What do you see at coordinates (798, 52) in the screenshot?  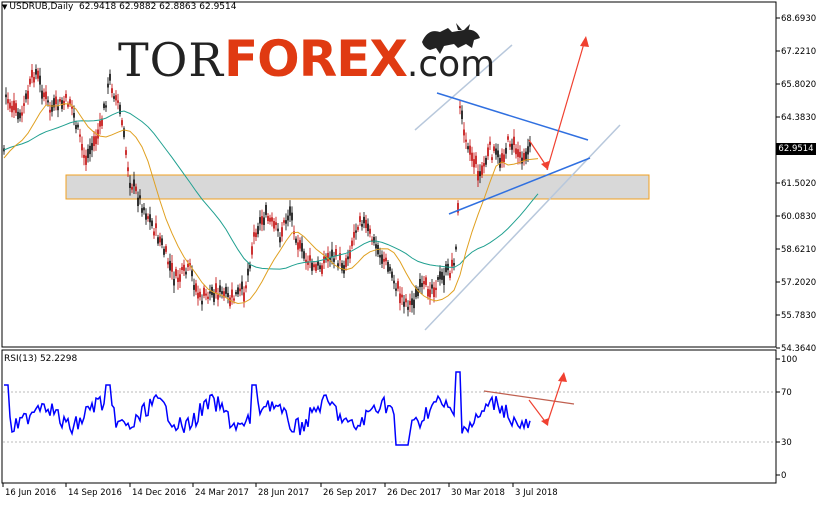 I see `price-tick-label: 67.2210` at bounding box center [798, 52].